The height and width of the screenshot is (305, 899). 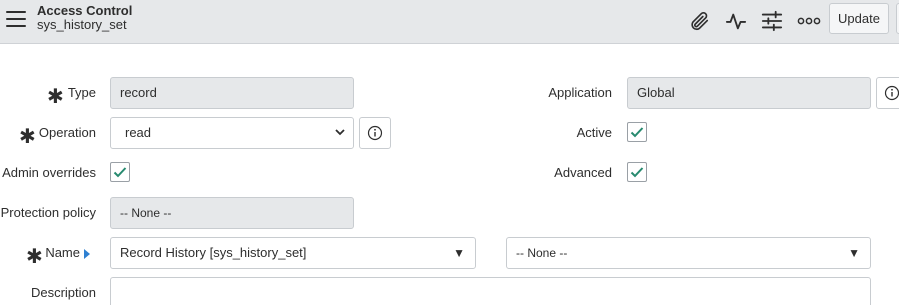 I want to click on name-table-value: Record History [sys_history_set], so click(x=213, y=252).